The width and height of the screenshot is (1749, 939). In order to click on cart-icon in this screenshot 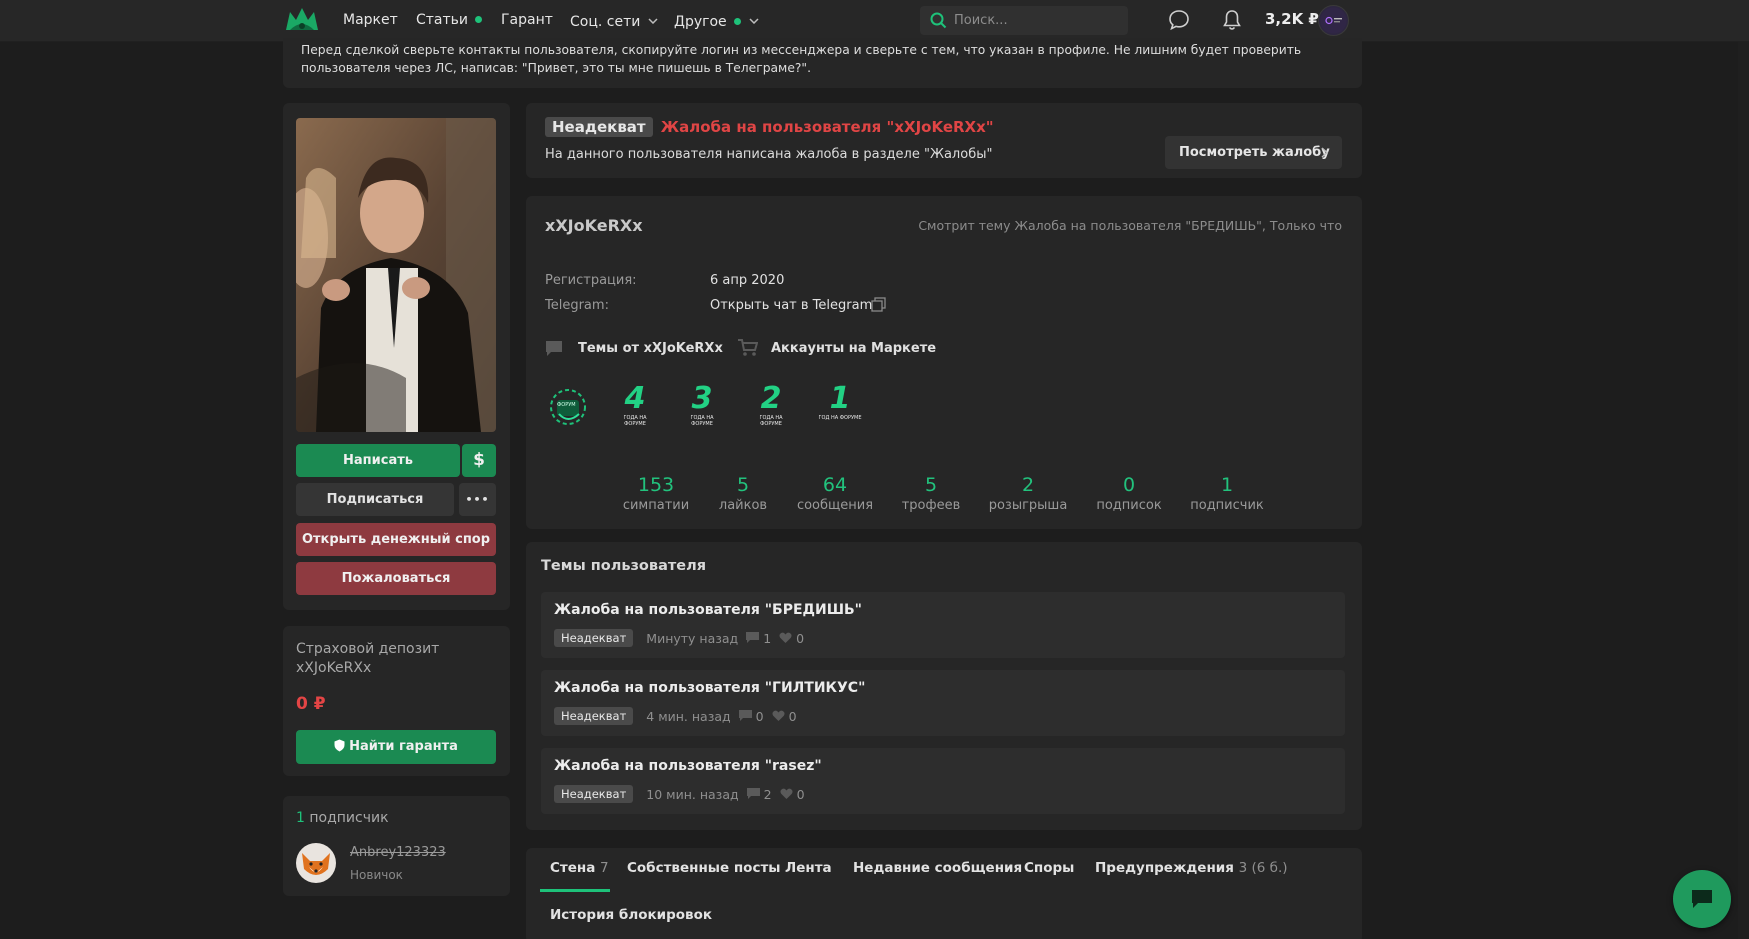, I will do `click(748, 350)`.